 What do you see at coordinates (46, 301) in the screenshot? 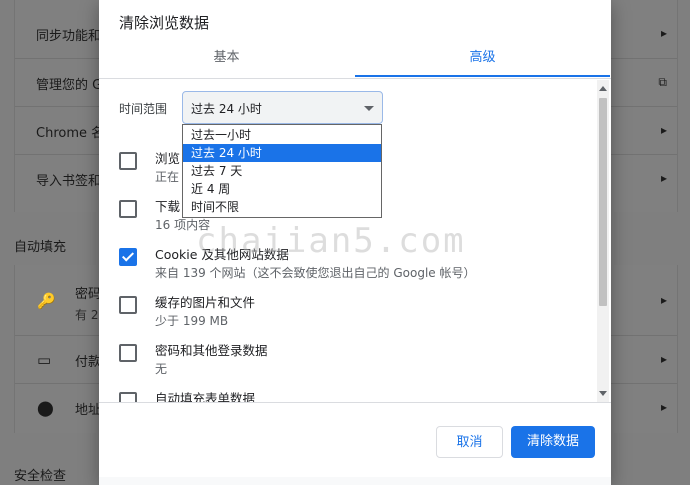
I see `key-icon: 🔑` at bounding box center [46, 301].